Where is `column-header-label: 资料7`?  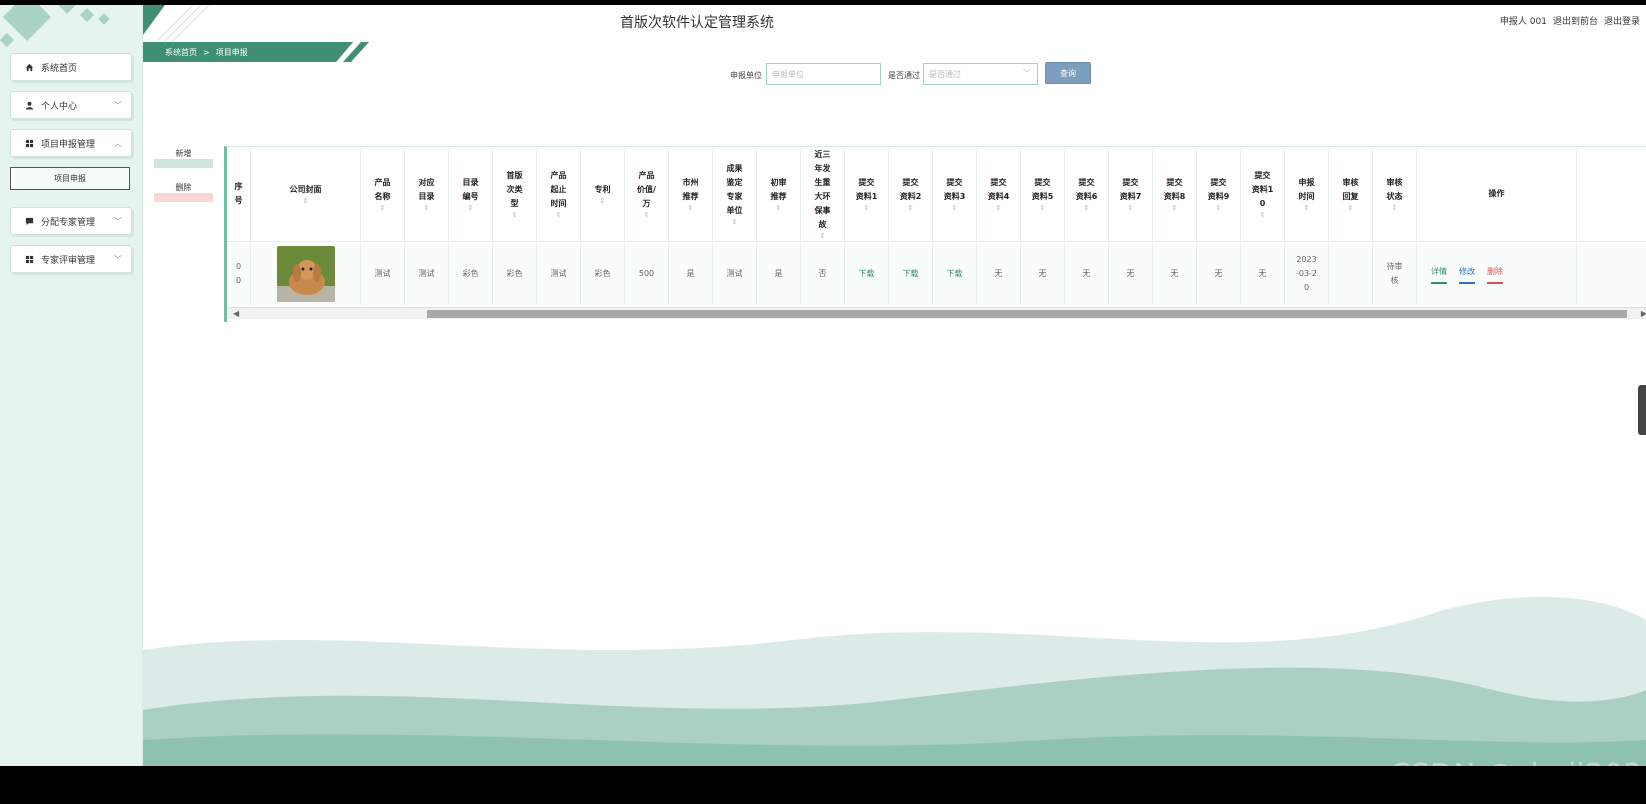
column-header-label: 资料7 is located at coordinates (1130, 196).